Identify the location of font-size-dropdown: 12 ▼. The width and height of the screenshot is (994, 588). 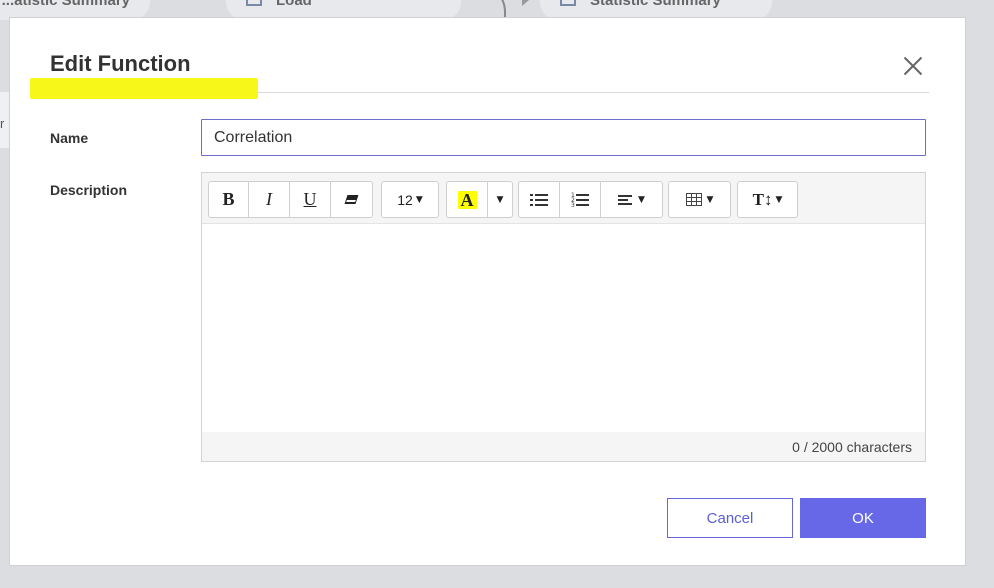
(410, 199).